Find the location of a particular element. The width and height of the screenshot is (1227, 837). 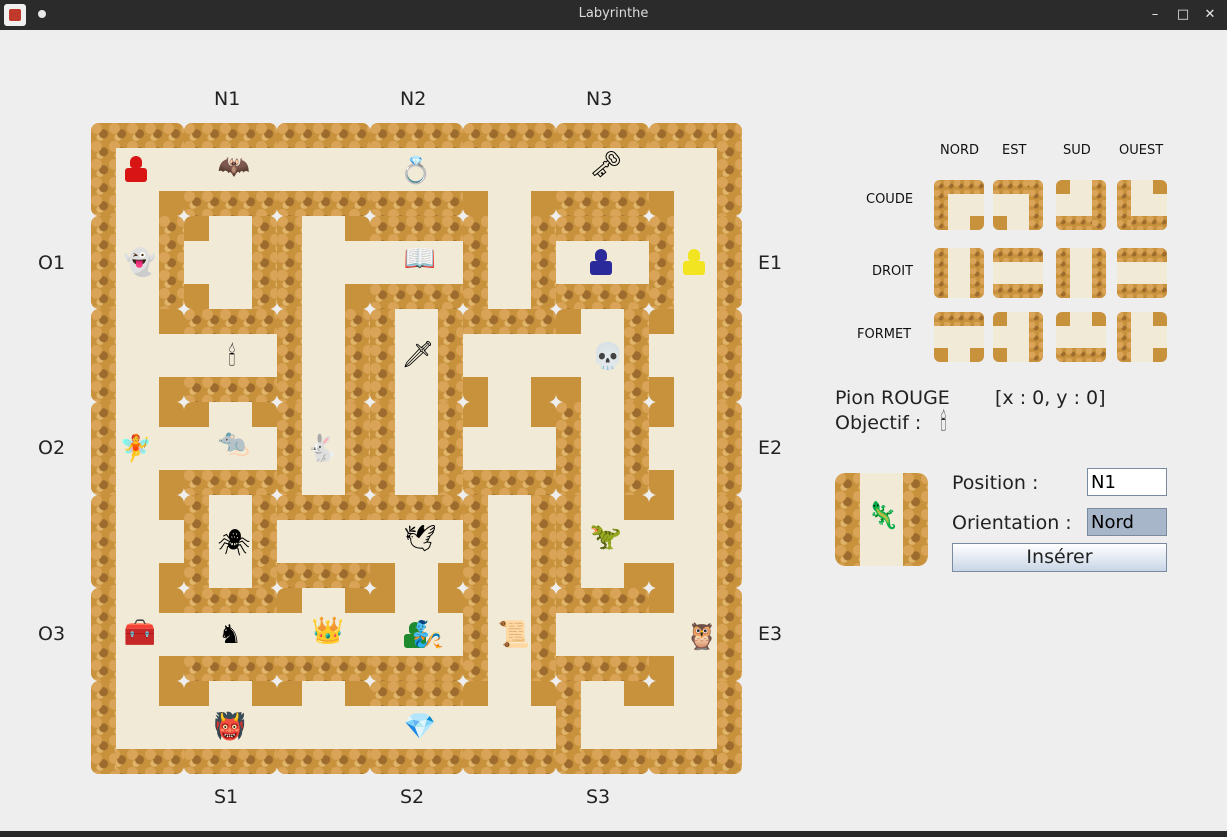

position-field: N1 is located at coordinates (1127, 482).